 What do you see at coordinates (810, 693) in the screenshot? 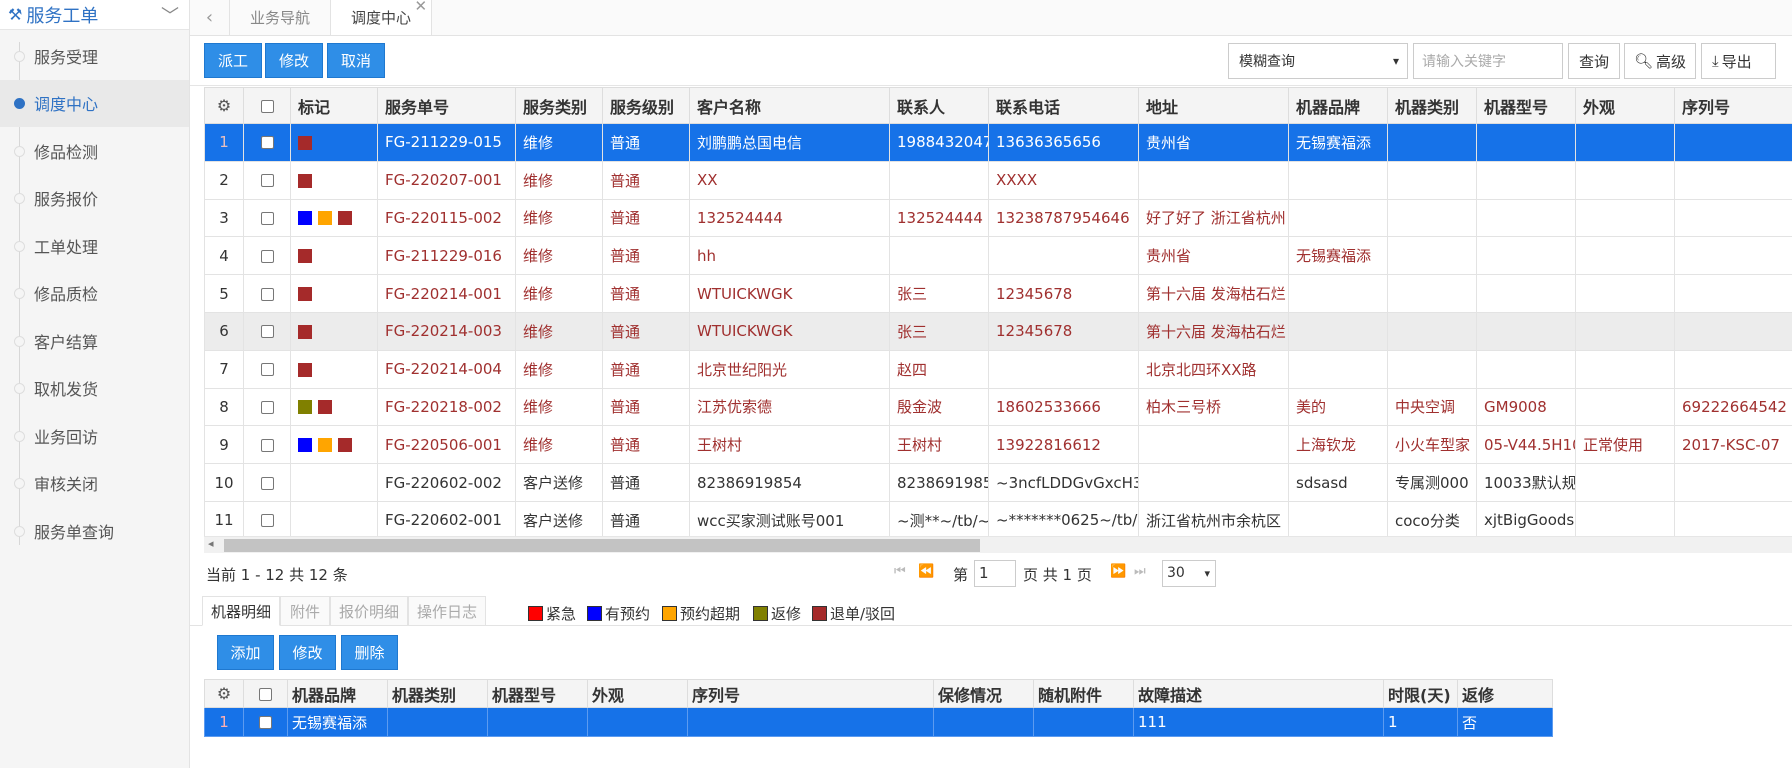
I see `detail-header-serial: 序列号` at bounding box center [810, 693].